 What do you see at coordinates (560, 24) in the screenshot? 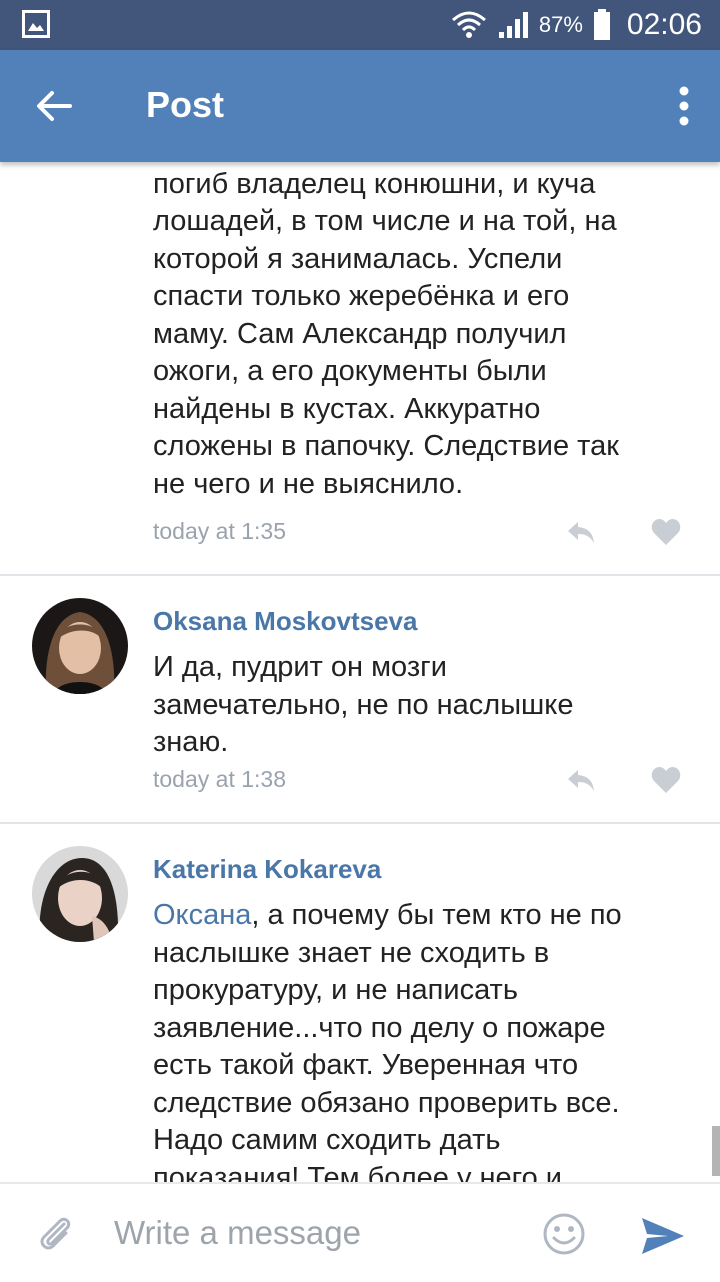
I see `battery-percent: 87%` at bounding box center [560, 24].